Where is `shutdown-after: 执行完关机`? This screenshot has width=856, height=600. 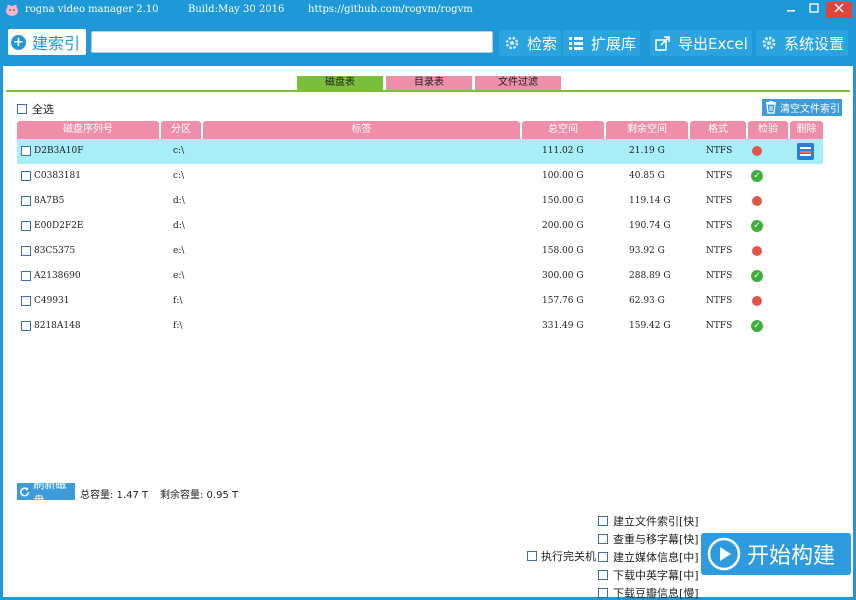
shutdown-after: 执行完关机 is located at coordinates (561, 556).